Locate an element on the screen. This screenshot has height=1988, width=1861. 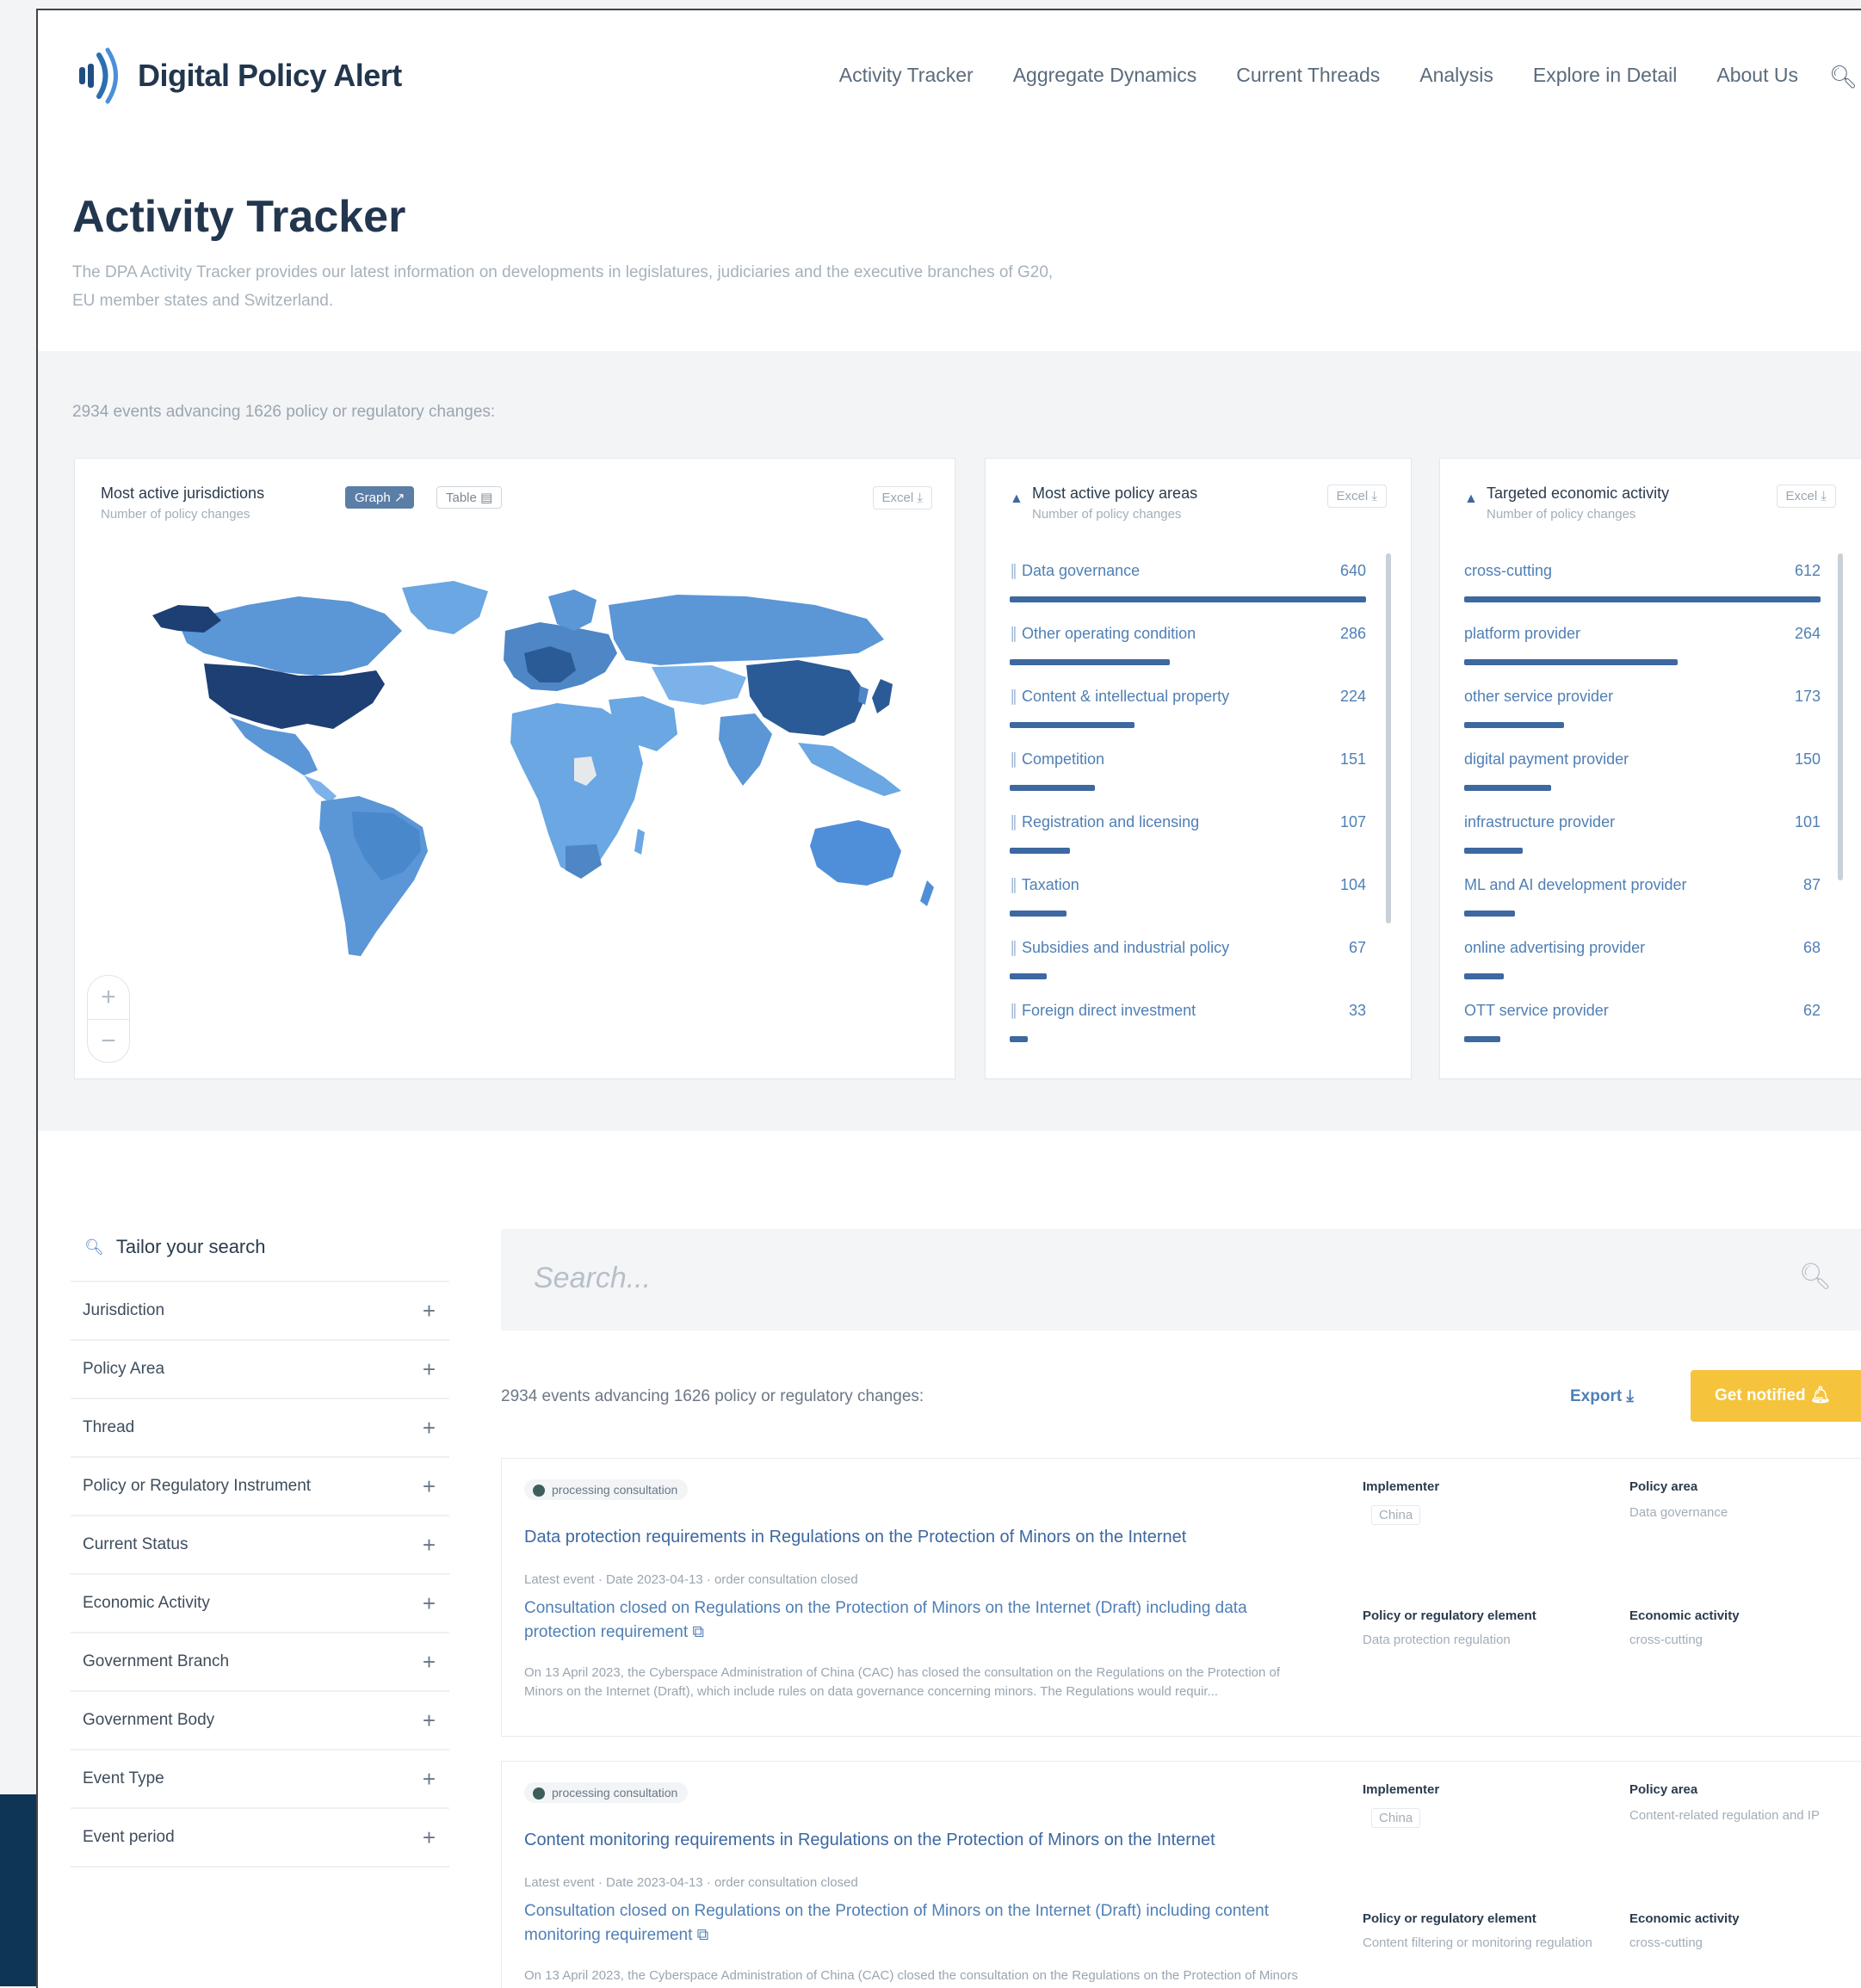
economic-activity-value: 101 is located at coordinates (1807, 821).